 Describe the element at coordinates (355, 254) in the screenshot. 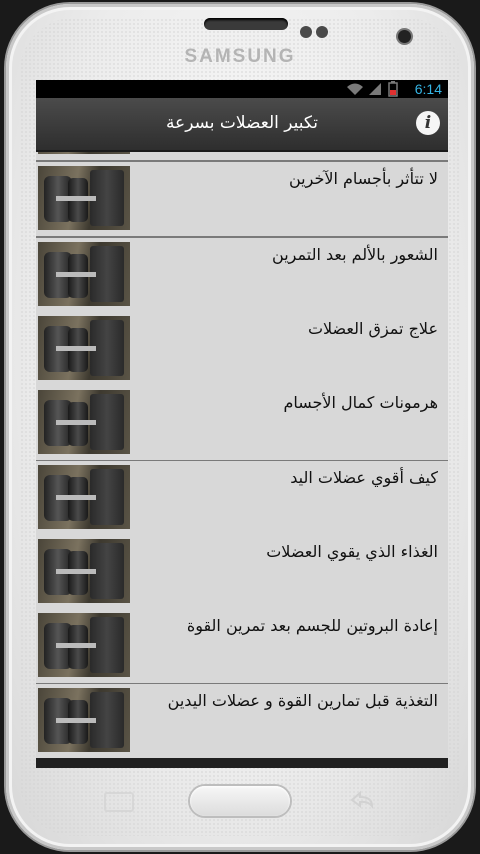

I see `list-item-label: الشعور بالألم بعد التمرين` at that location.